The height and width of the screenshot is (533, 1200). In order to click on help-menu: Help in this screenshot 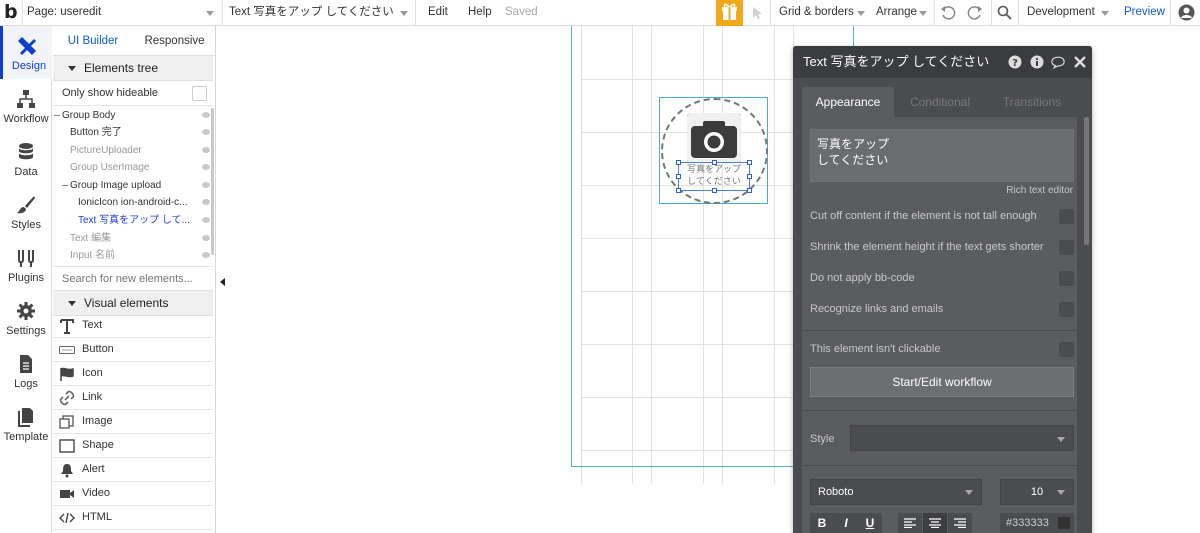, I will do `click(480, 13)`.